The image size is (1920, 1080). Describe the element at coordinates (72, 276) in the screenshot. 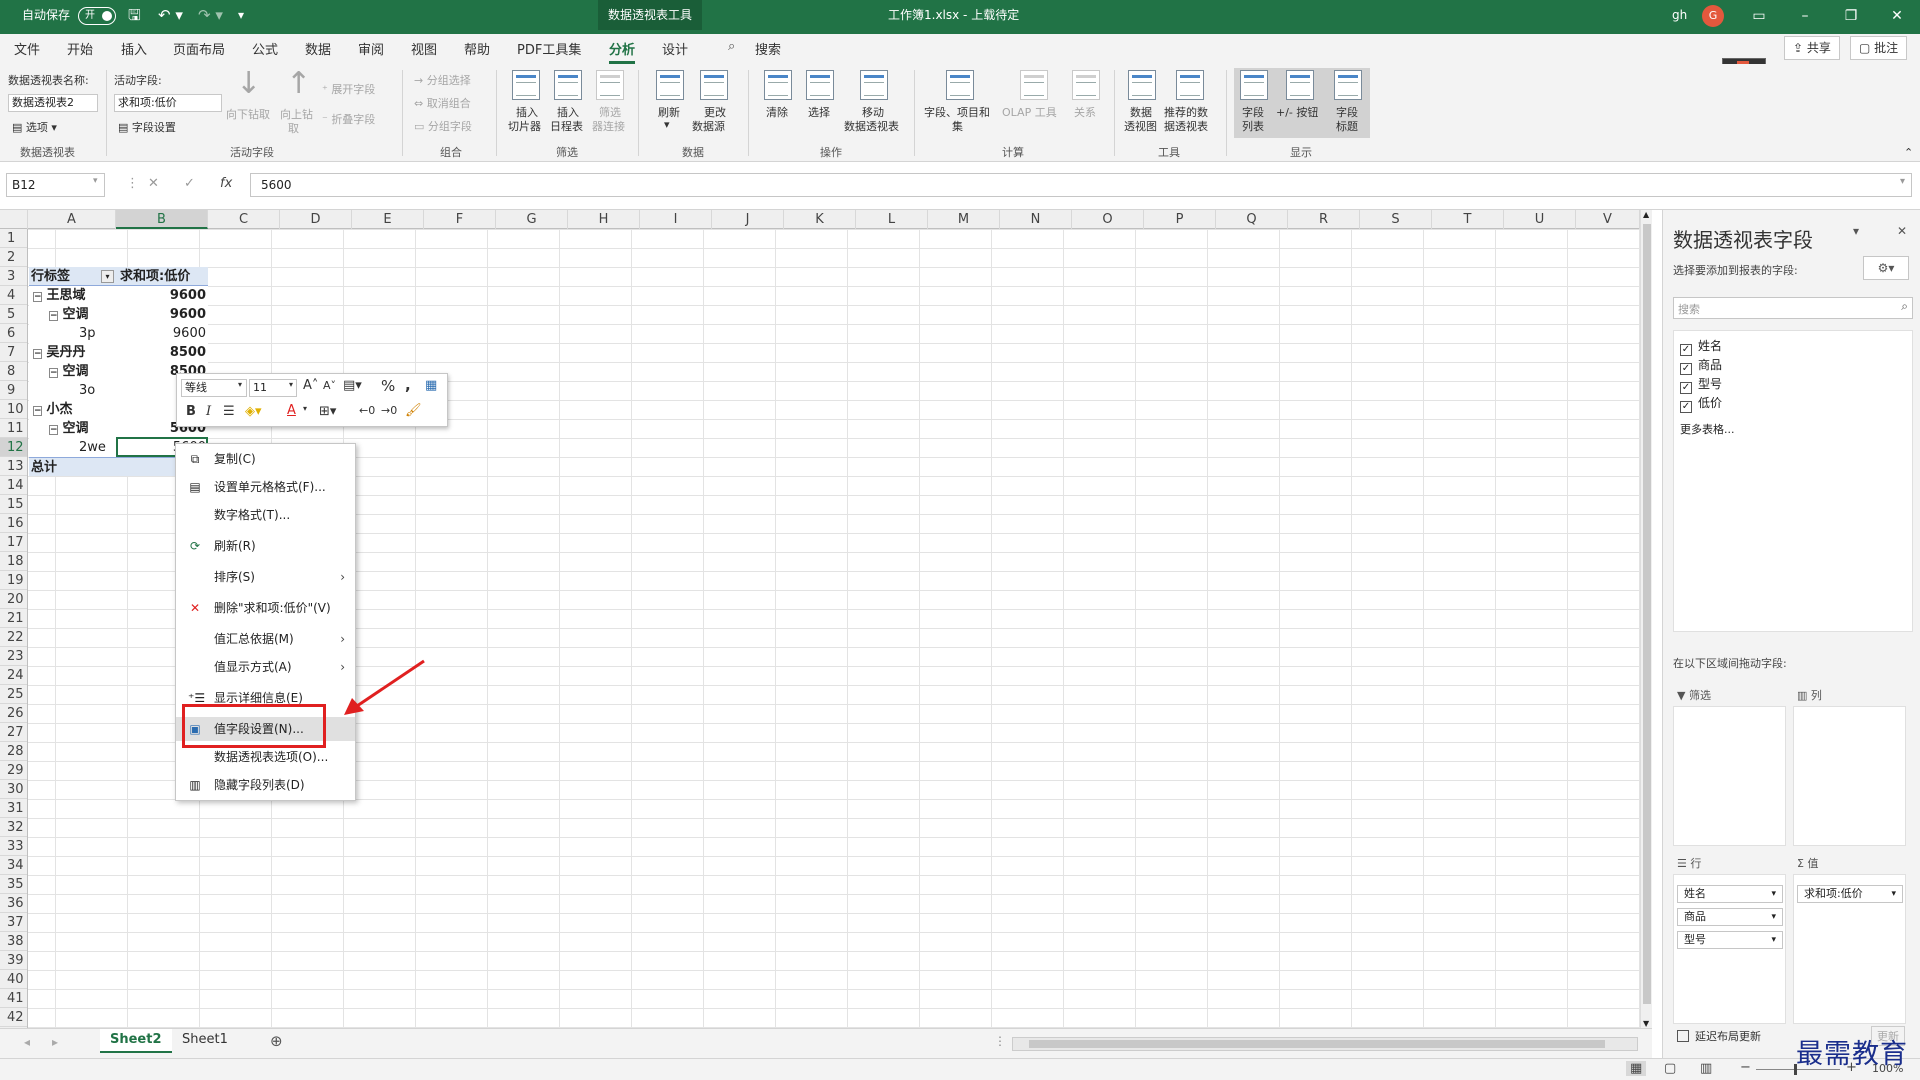

I see `pivot-row-labels-header: 行标签 ▾` at that location.